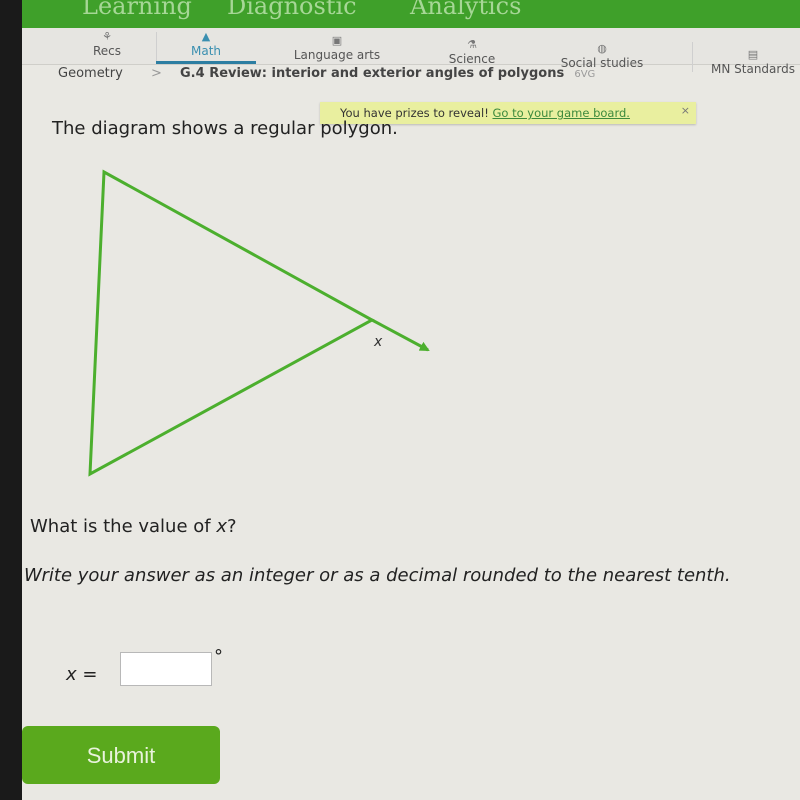 The width and height of the screenshot is (800, 800). What do you see at coordinates (232, 526) in the screenshot?
I see `ask-end: ?` at bounding box center [232, 526].